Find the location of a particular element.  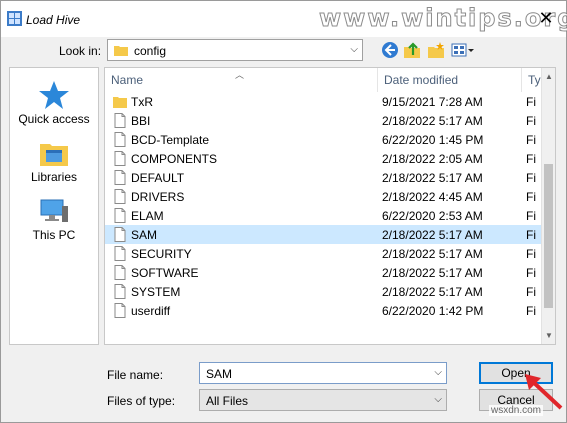

file-row: SECURITY 2/18/2022 5:17 AM Fi is located at coordinates (323, 253).